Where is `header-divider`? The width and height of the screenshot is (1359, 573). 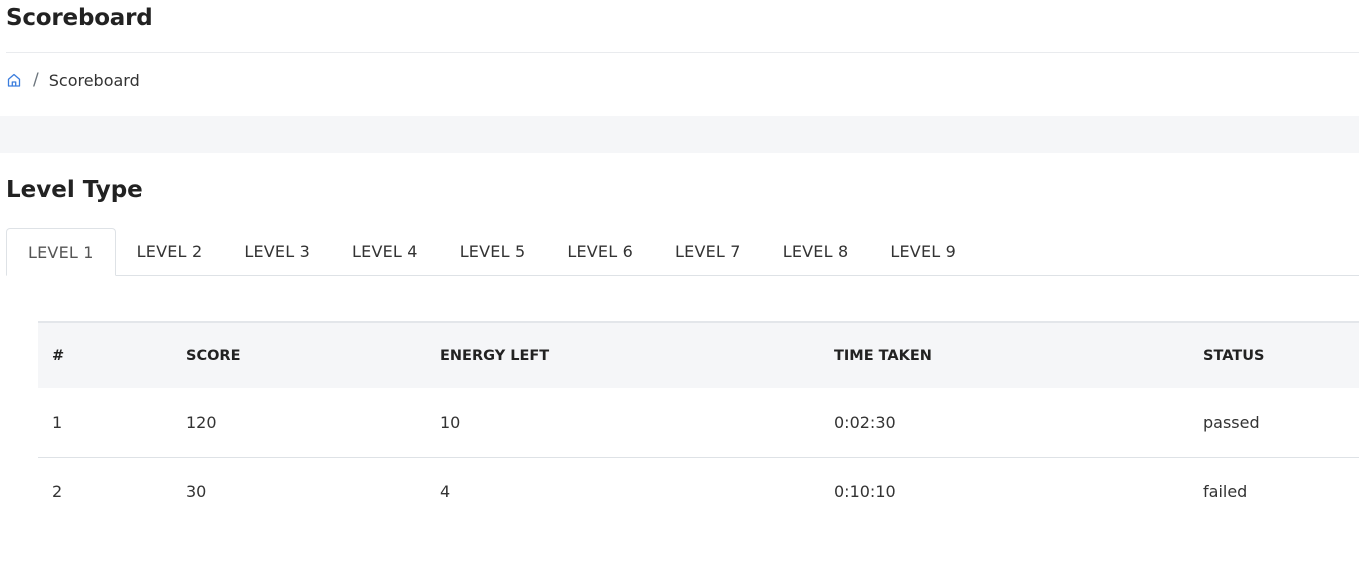 header-divider is located at coordinates (682, 52).